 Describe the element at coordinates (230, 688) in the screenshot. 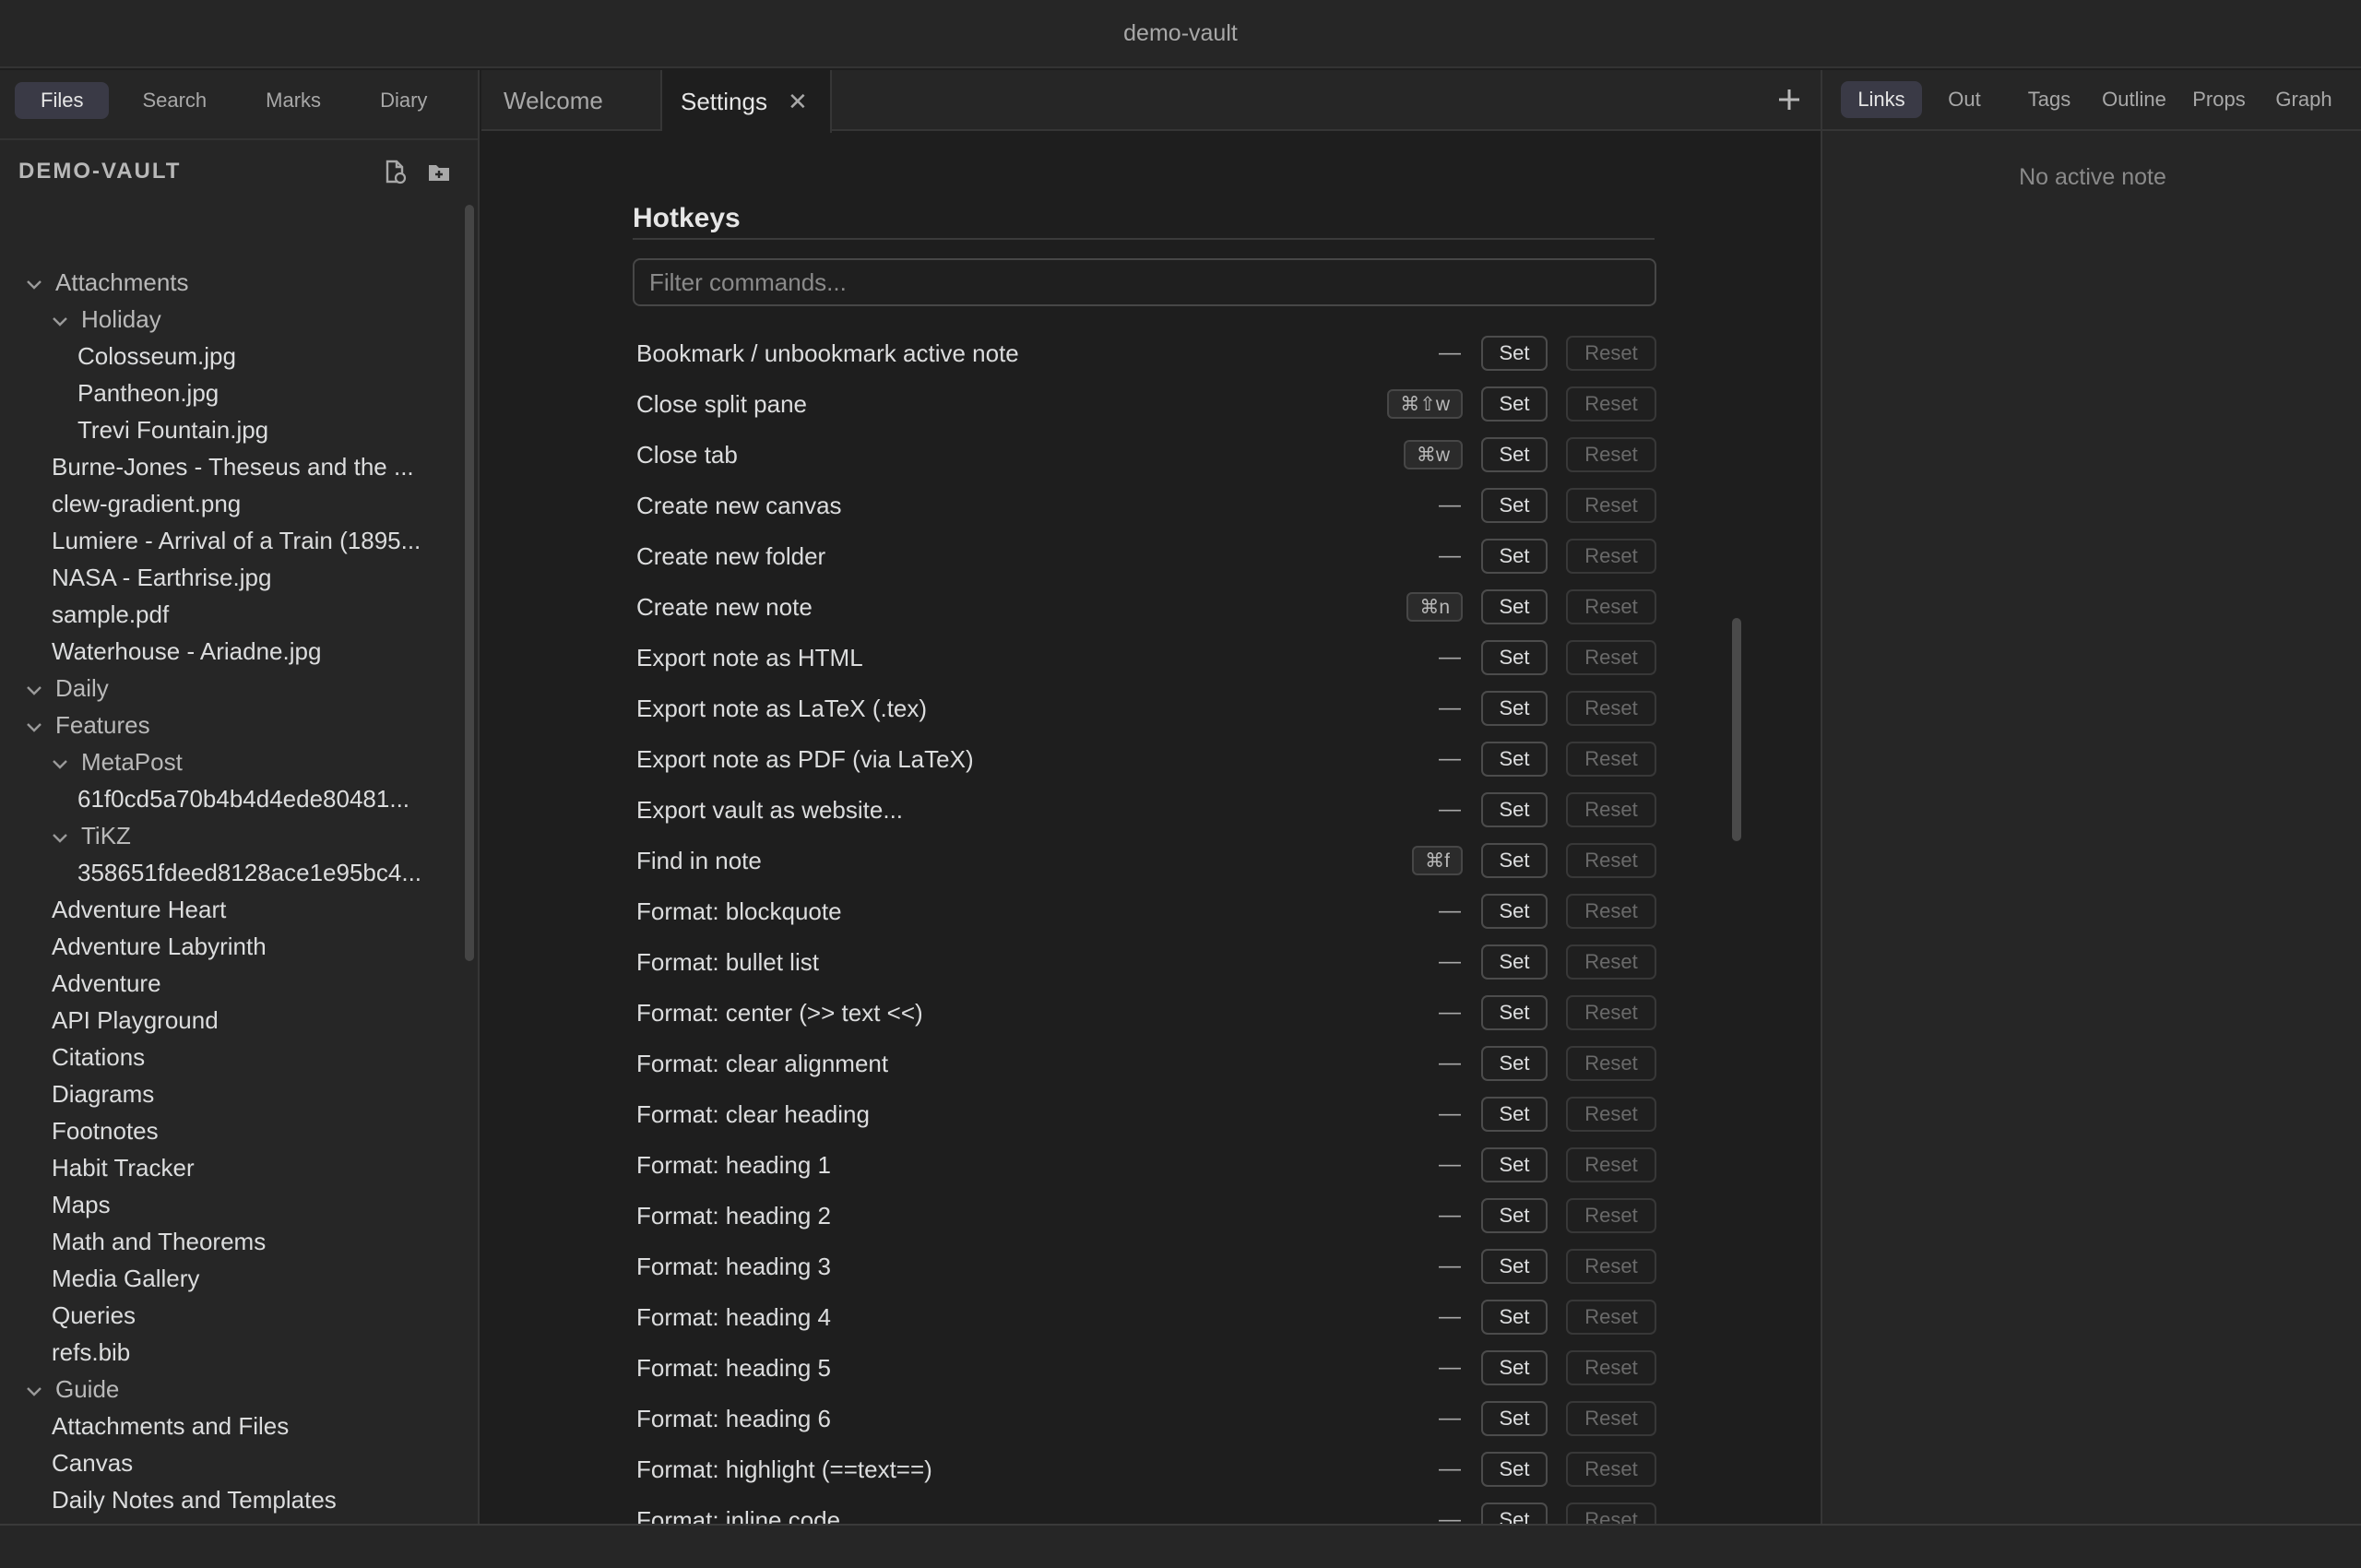

I see `tree-folder: Daily` at that location.